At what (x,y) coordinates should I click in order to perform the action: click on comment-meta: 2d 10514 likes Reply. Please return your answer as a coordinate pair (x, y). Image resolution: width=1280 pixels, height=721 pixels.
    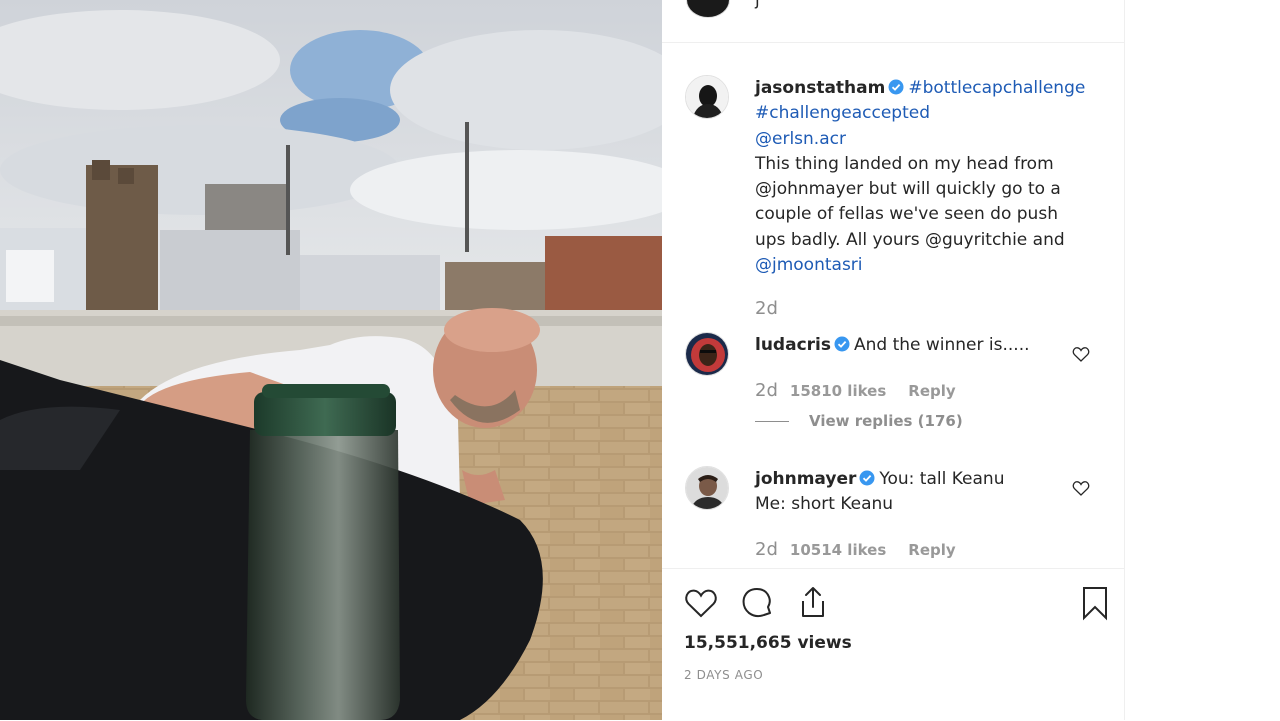
    Looking at the image, I should click on (855, 549).